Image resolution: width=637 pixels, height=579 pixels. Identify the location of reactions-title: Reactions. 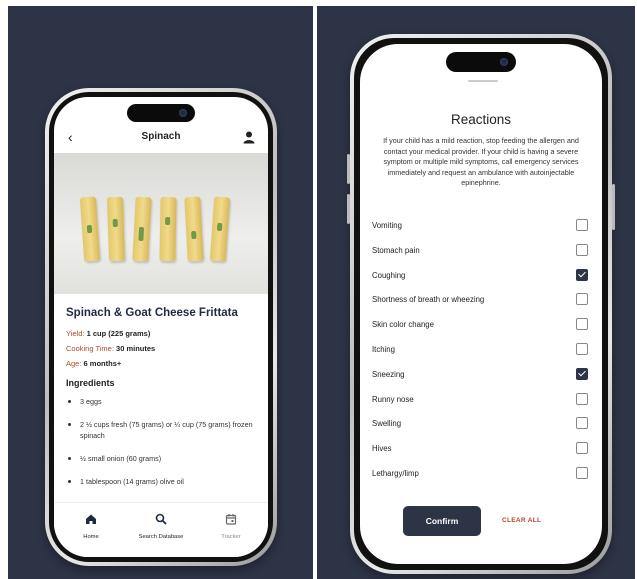
(481, 119).